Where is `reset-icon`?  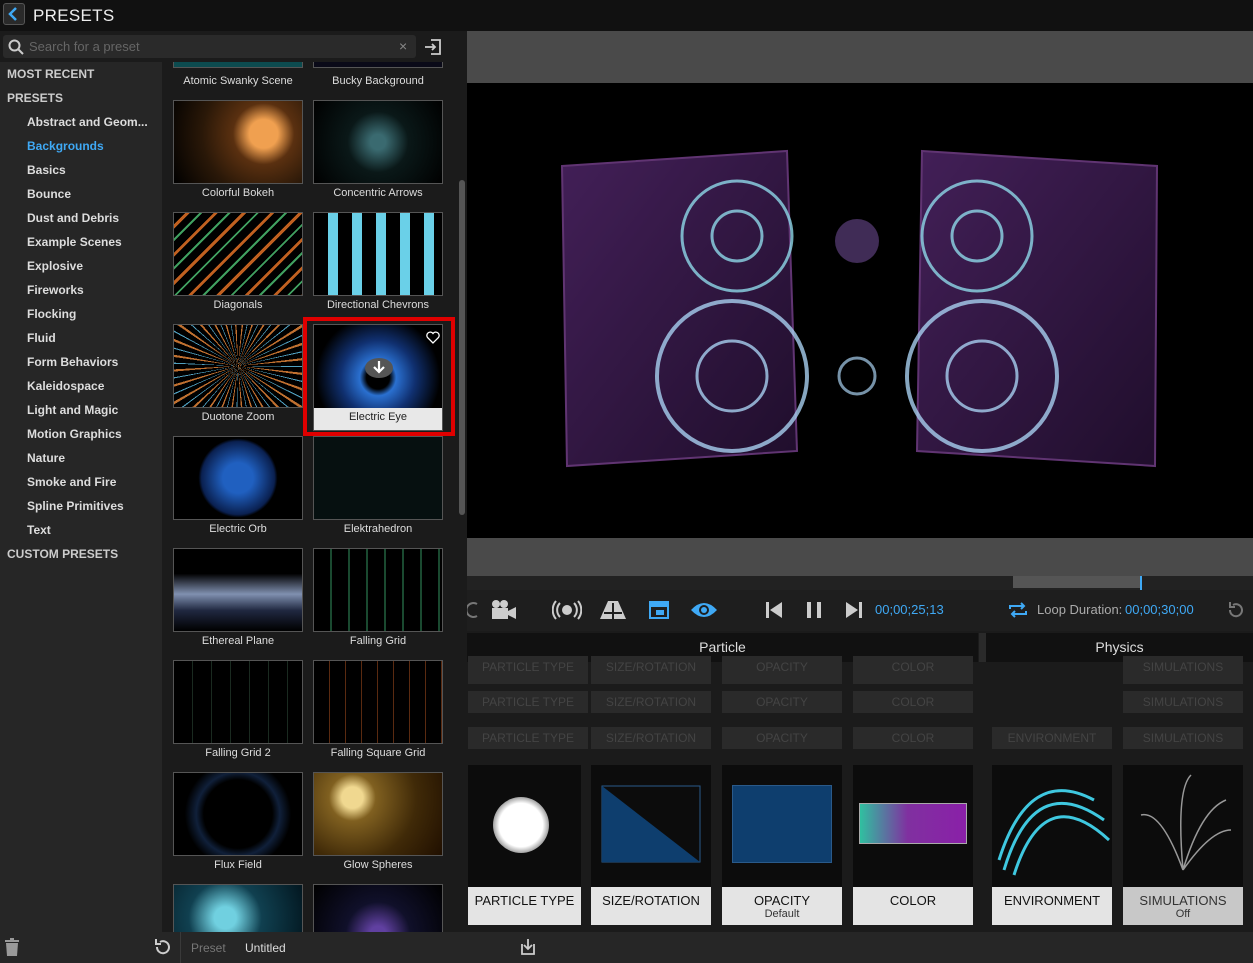 reset-icon is located at coordinates (473, 610).